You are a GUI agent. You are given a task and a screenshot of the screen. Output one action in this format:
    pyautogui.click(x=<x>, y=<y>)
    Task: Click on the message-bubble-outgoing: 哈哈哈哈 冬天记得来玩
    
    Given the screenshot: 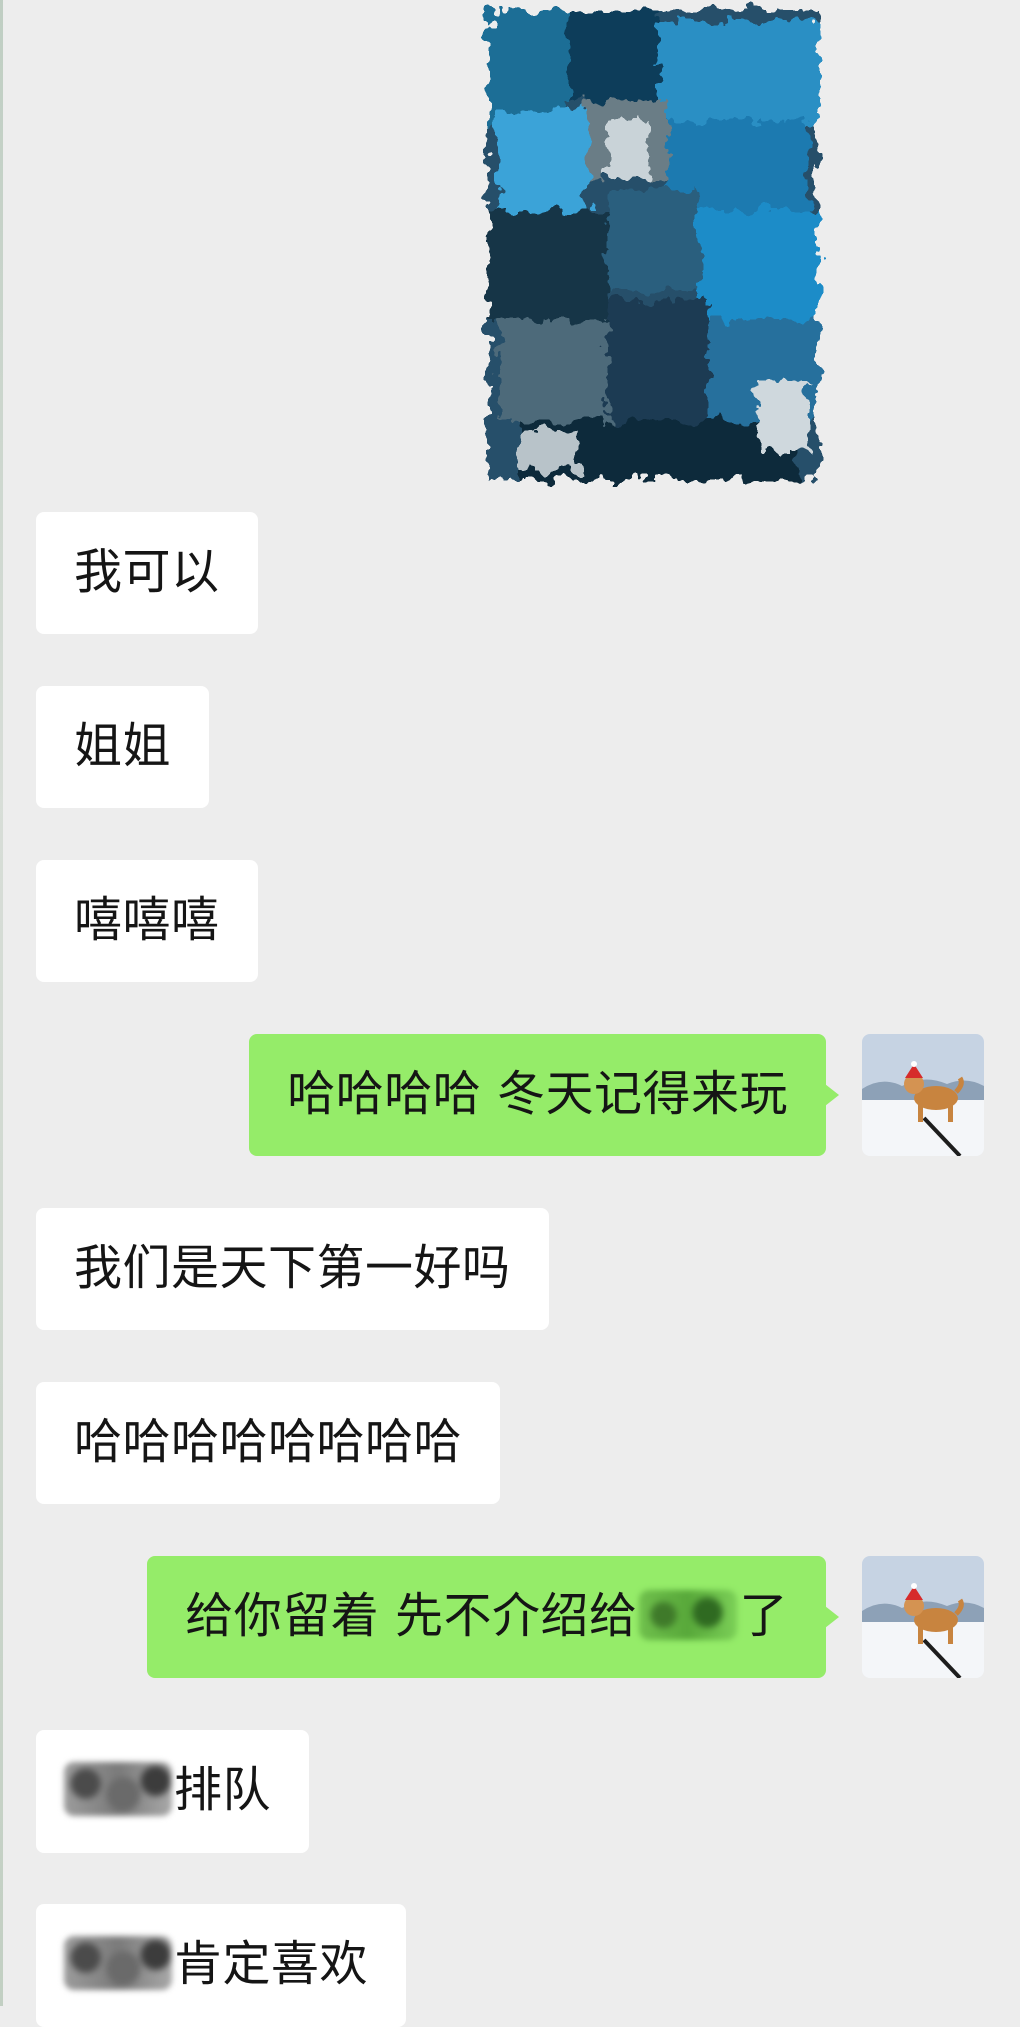 What is the action you would take?
    pyautogui.click(x=544, y=1095)
    